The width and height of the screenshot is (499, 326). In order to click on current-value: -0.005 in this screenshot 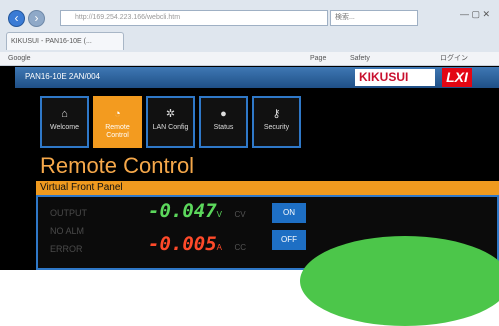, I will do `click(182, 244)`.